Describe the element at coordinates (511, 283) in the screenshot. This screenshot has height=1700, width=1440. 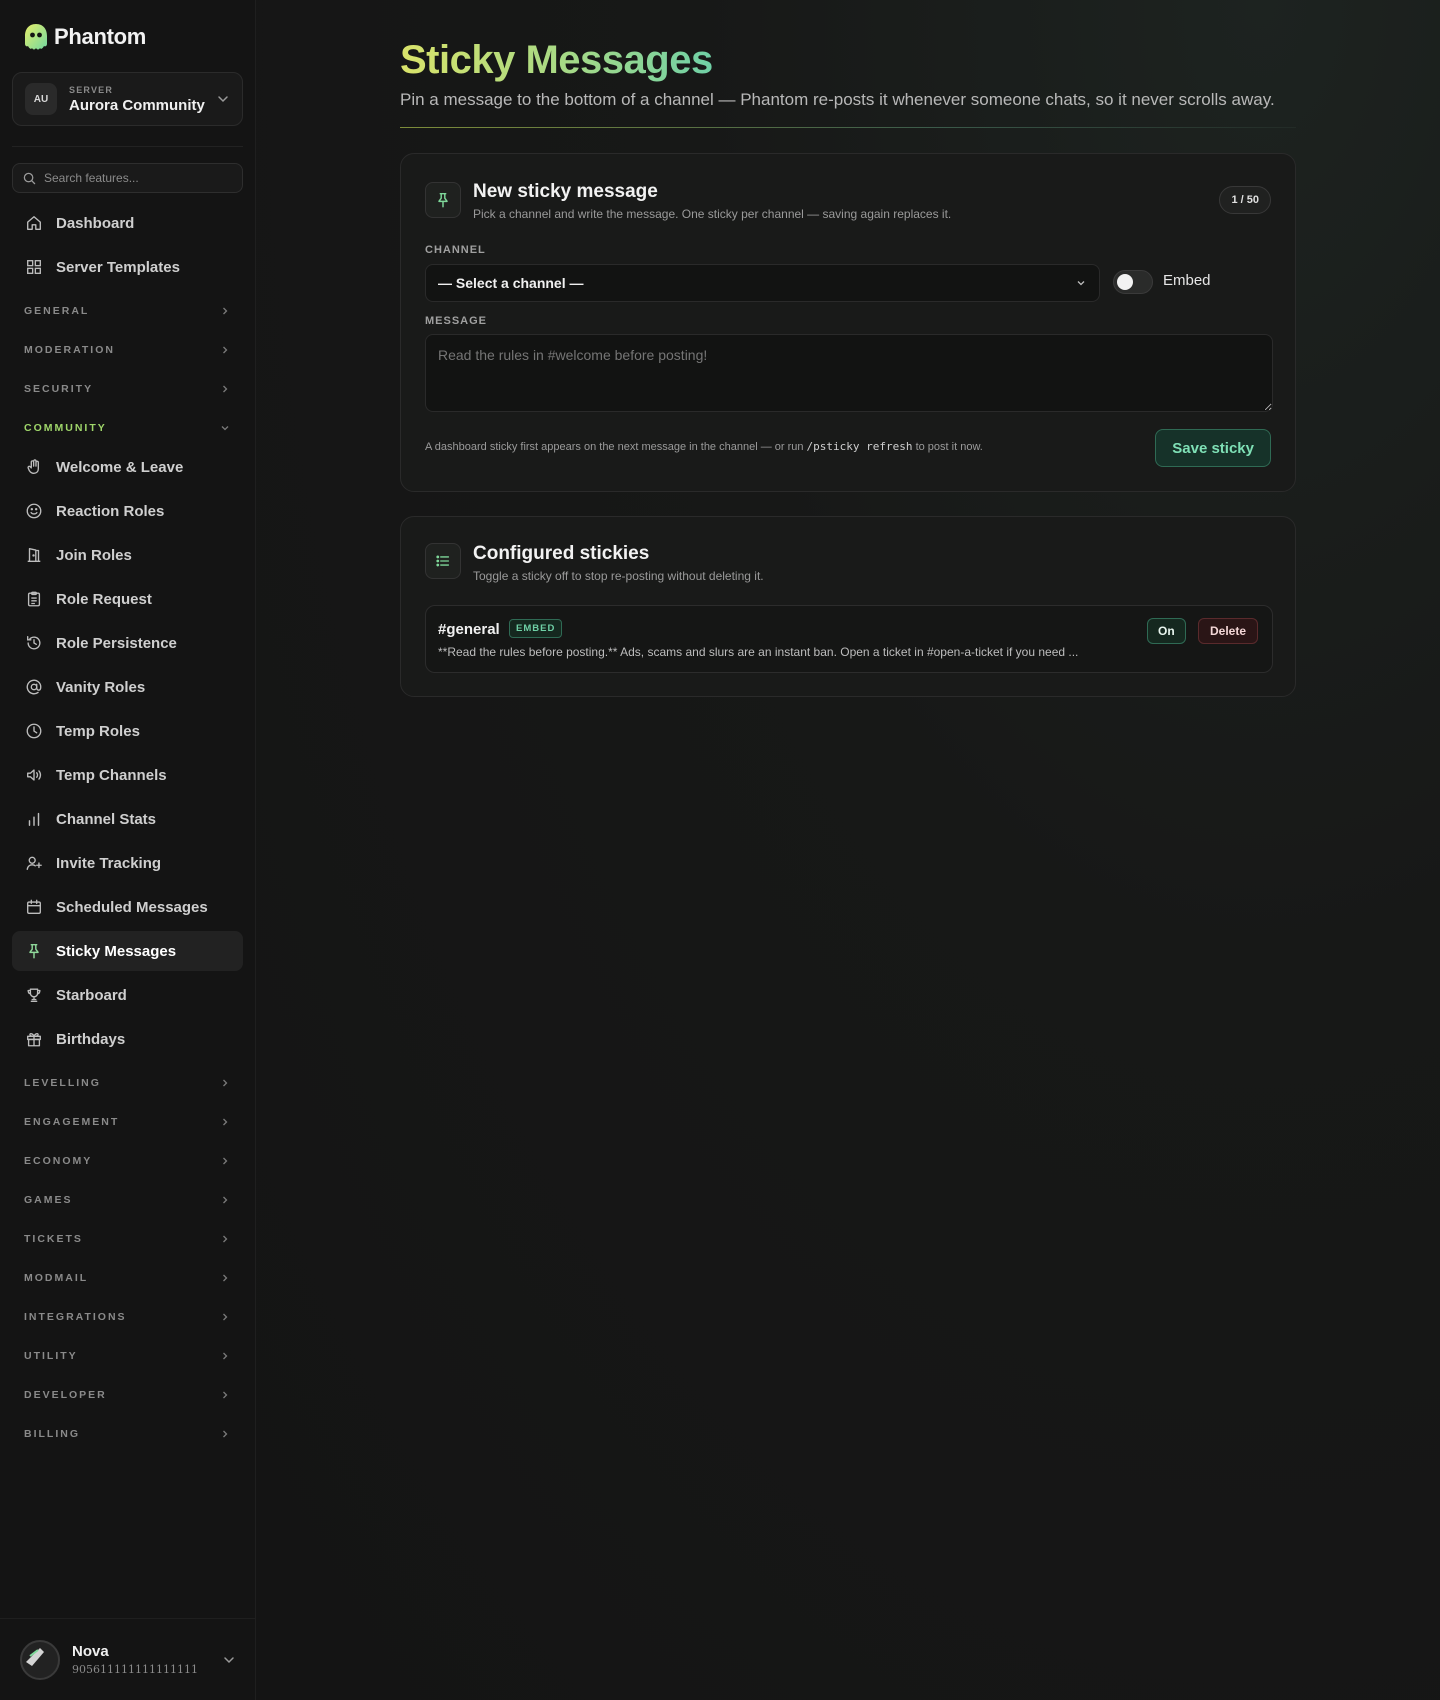
I see `channel-select-value: — Select a channel —` at that location.